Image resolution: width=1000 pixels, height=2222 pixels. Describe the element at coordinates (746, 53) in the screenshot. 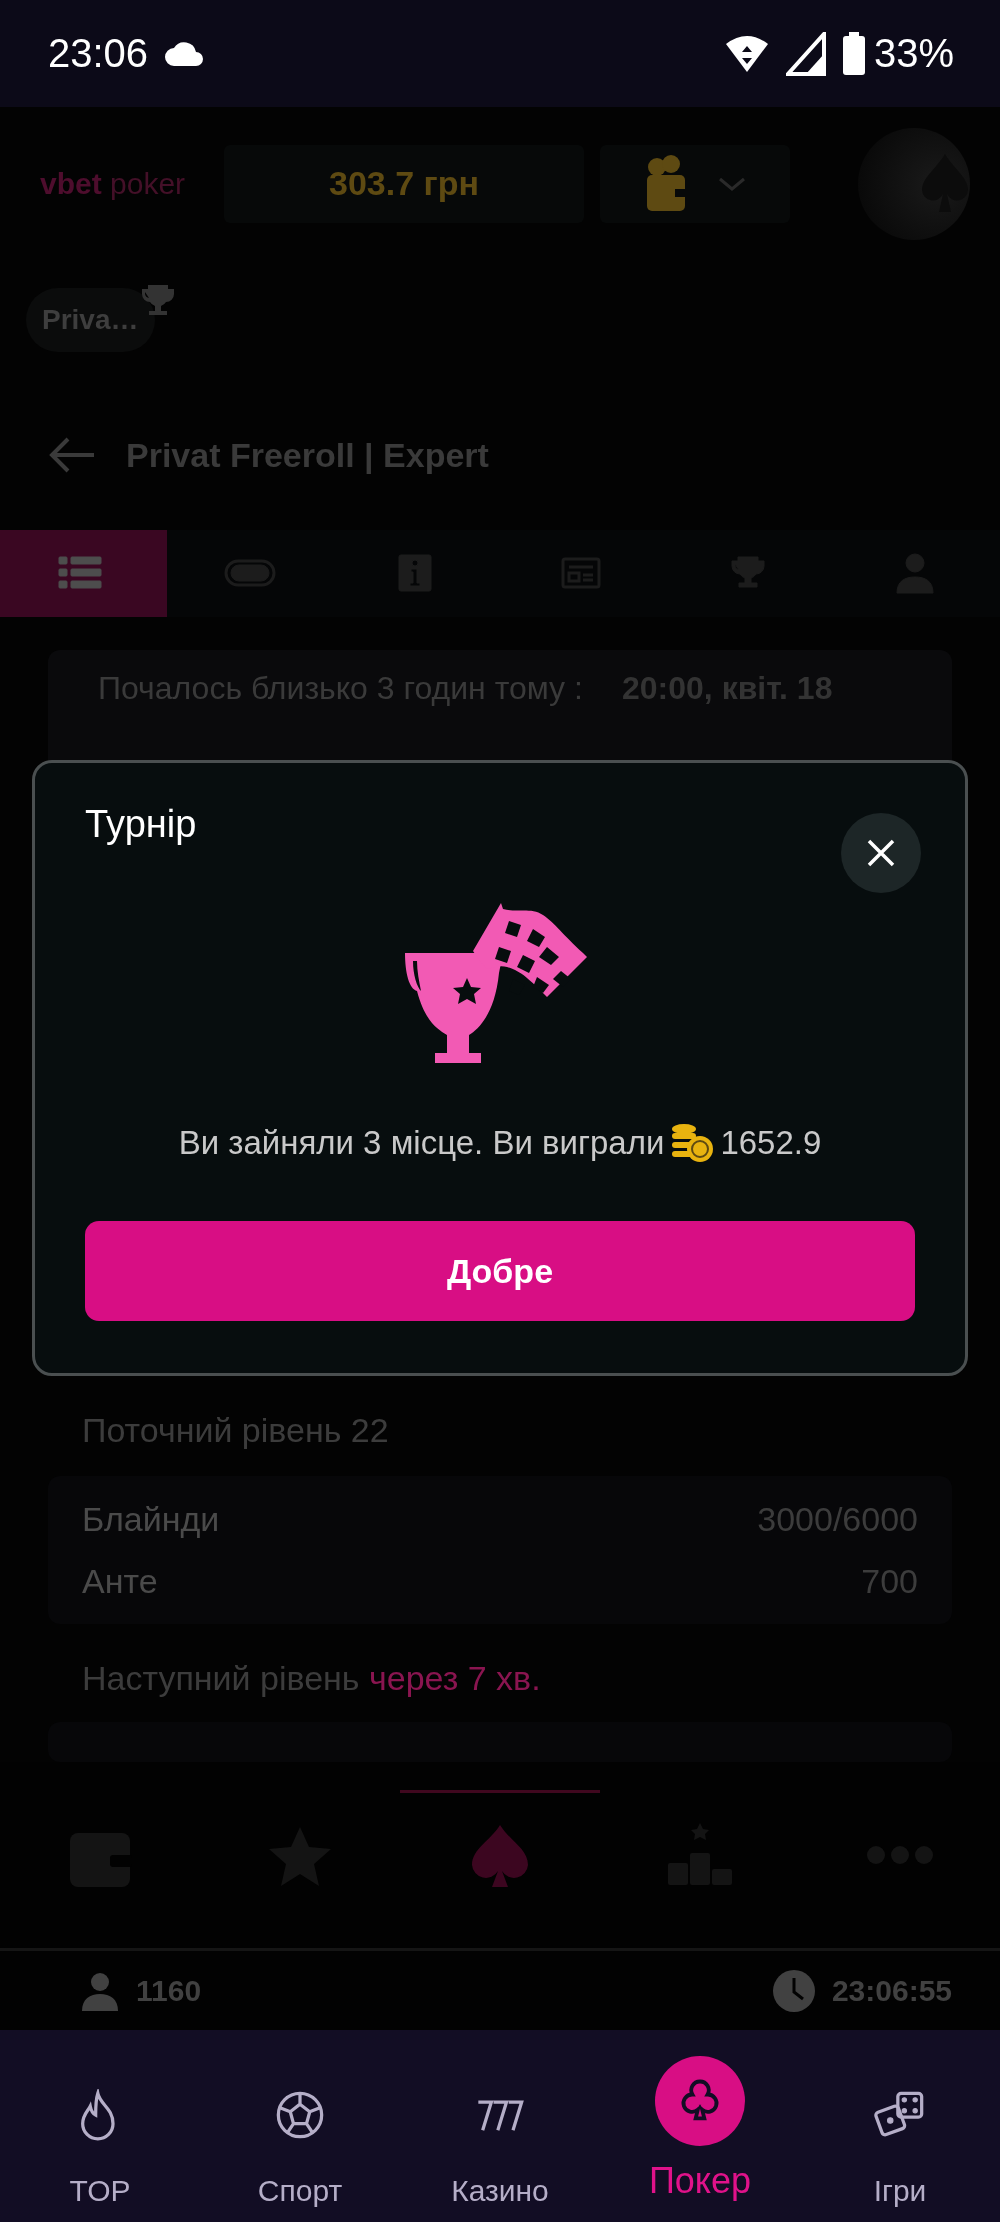

I see `wifi-icon` at that location.